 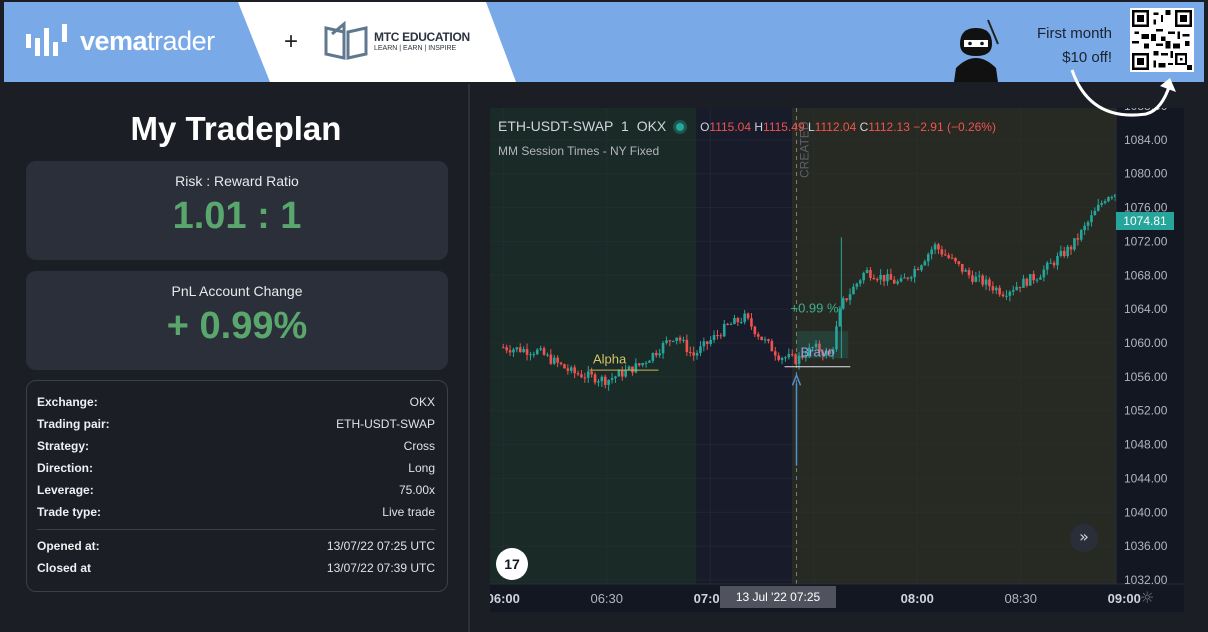 What do you see at coordinates (778, 597) in the screenshot?
I see `crosshair-time-tag: 13 Jul '22 07:25` at bounding box center [778, 597].